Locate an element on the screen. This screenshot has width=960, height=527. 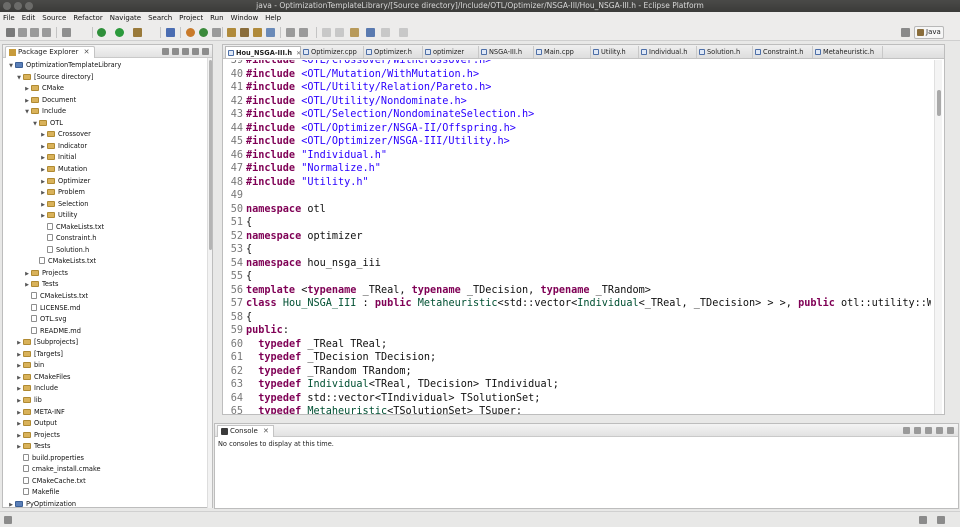
editor-tab: Main.cpp is located at coordinates (562, 52).